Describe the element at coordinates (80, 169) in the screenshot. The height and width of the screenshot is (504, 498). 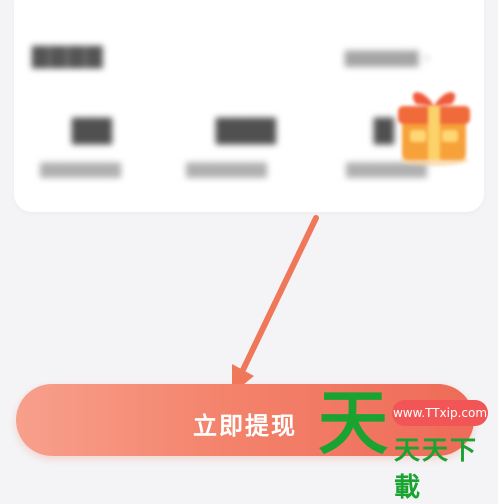
I see `stat-1-label-blurred: ▇▇▇▇▇▇▇` at that location.